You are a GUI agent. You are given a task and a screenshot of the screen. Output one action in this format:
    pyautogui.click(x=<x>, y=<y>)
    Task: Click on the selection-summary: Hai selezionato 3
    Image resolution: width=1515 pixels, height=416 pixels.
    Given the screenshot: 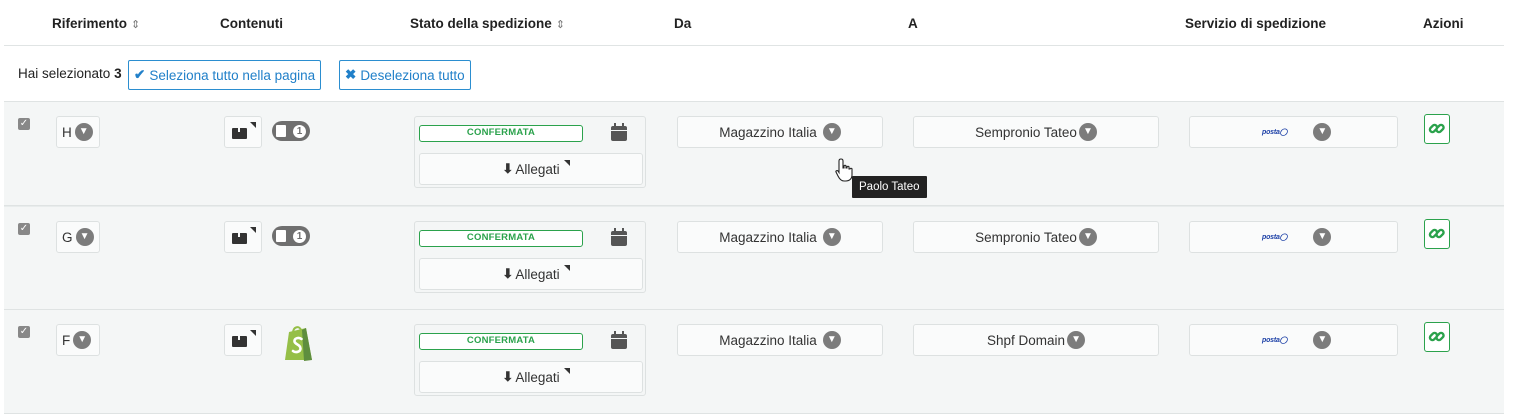 What is the action you would take?
    pyautogui.click(x=70, y=73)
    